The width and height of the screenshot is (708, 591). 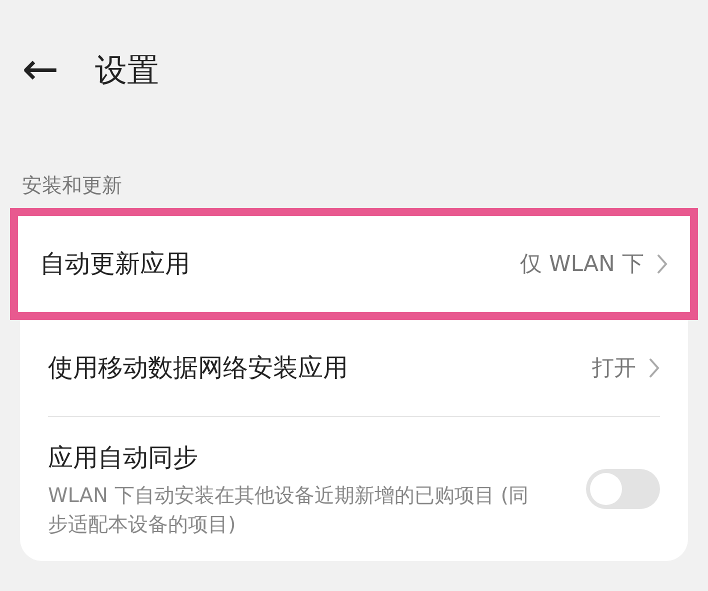 I want to click on section-header: 安装和更新, so click(x=72, y=185).